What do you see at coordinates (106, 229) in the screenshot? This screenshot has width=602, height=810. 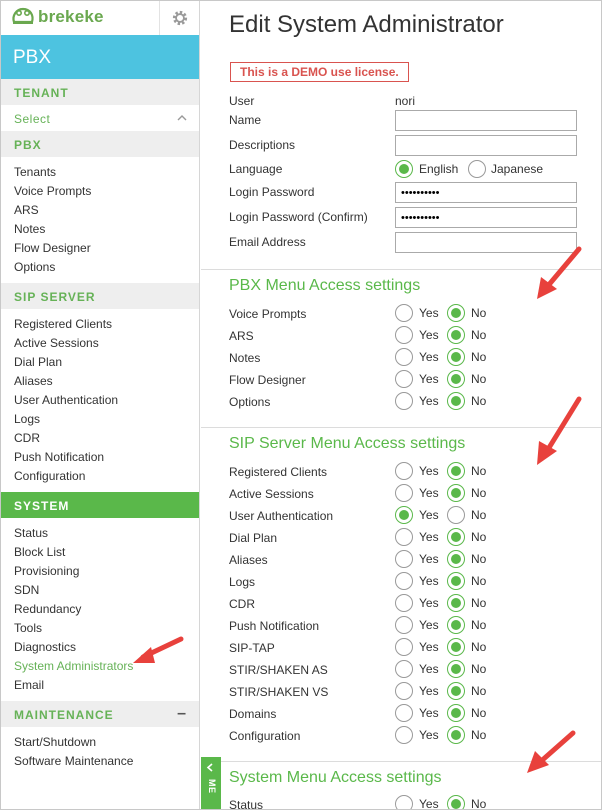 I see `sidebar-item-notes: Notes` at bounding box center [106, 229].